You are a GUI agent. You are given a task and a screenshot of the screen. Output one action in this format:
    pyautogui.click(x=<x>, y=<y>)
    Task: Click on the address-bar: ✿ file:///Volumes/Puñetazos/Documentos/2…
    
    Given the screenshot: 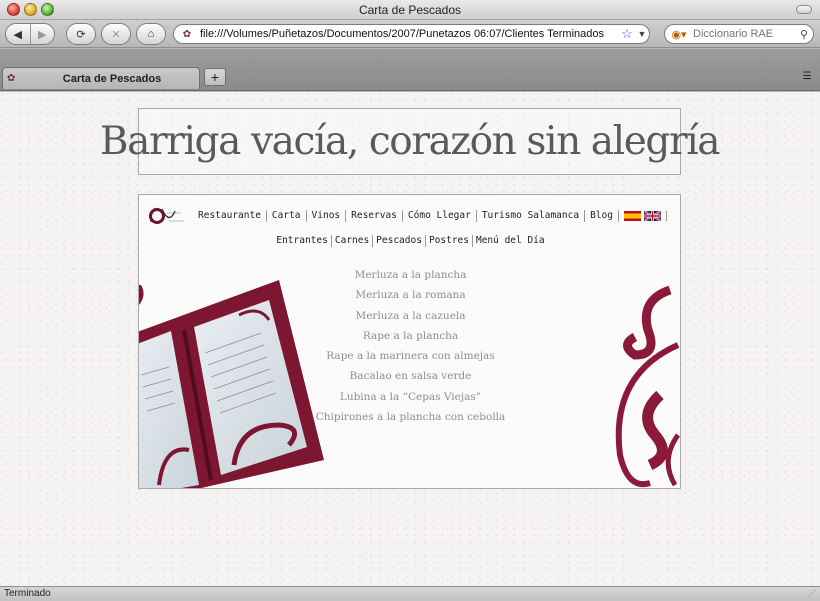 What is the action you would take?
    pyautogui.click(x=411, y=34)
    